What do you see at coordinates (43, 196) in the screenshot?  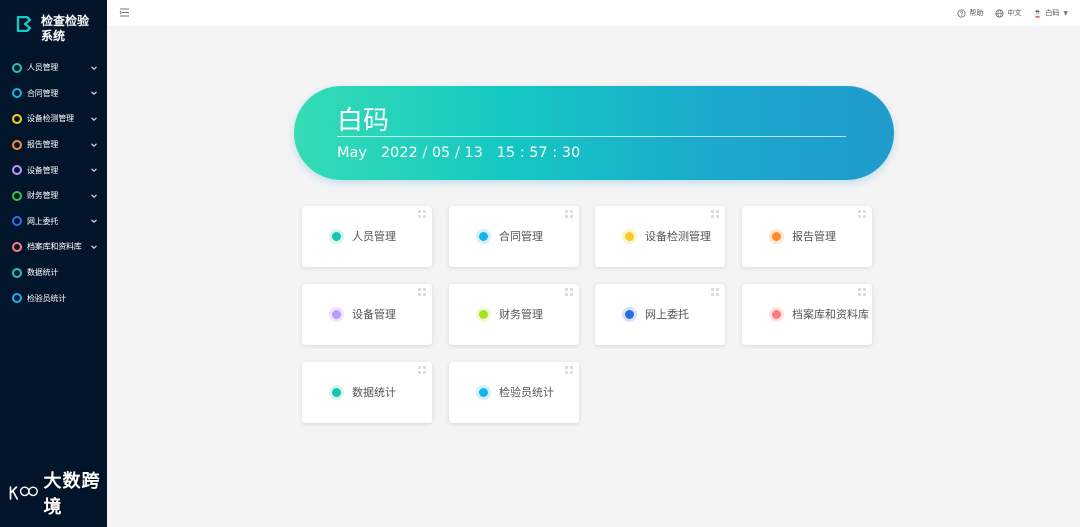 I see `sidebar-item-label: 财务管理` at bounding box center [43, 196].